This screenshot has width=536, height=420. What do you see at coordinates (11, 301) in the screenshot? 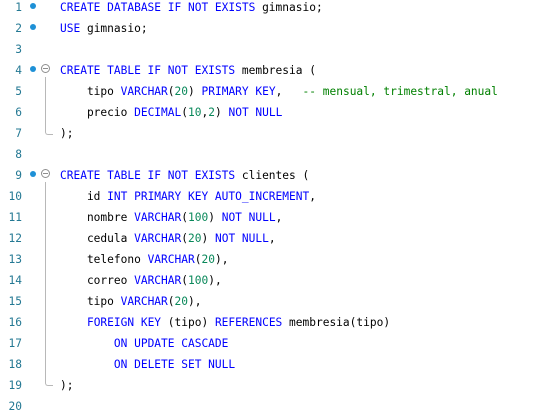
I see `line-number: 15` at bounding box center [11, 301].